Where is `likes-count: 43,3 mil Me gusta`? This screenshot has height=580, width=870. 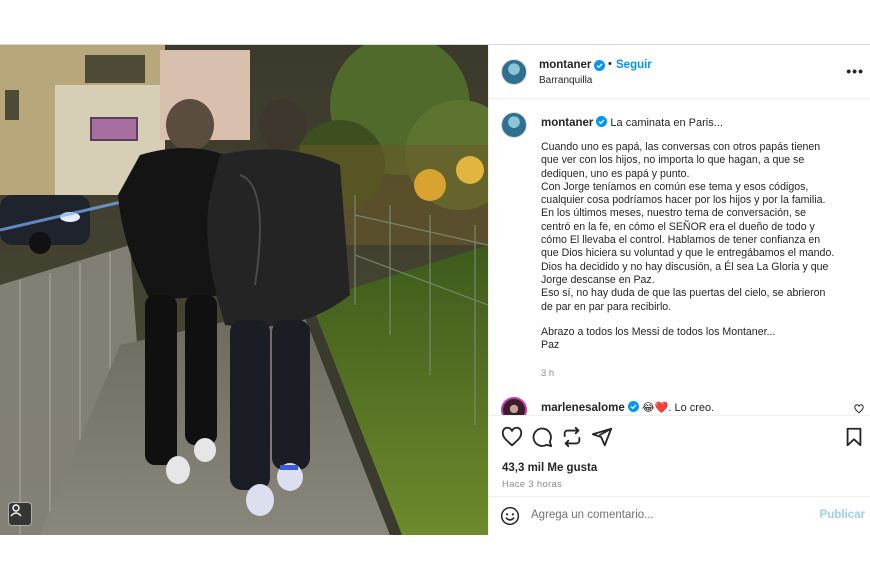 likes-count: 43,3 mil Me gusta is located at coordinates (549, 468).